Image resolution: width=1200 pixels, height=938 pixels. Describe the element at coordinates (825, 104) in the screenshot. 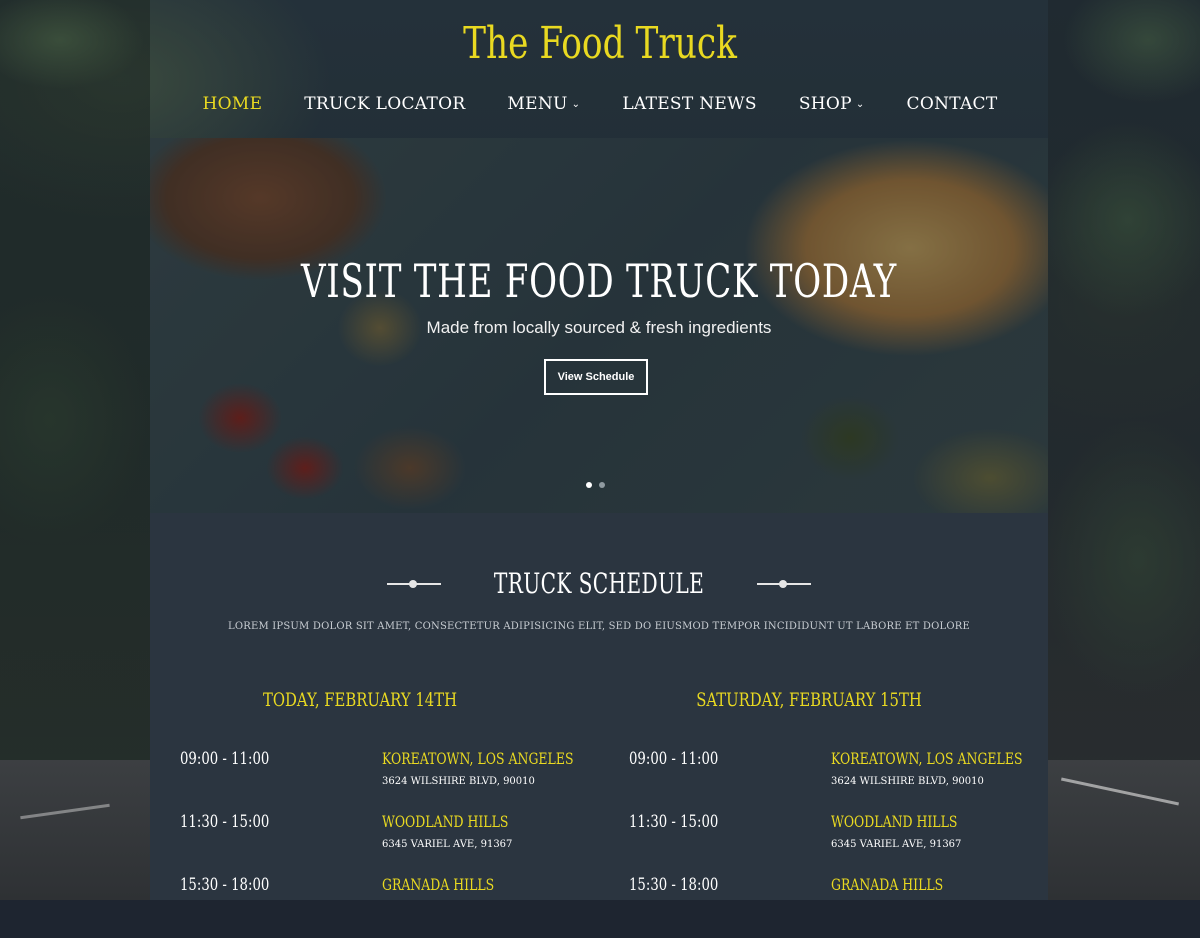

I see `nav-item-label: Shop` at that location.